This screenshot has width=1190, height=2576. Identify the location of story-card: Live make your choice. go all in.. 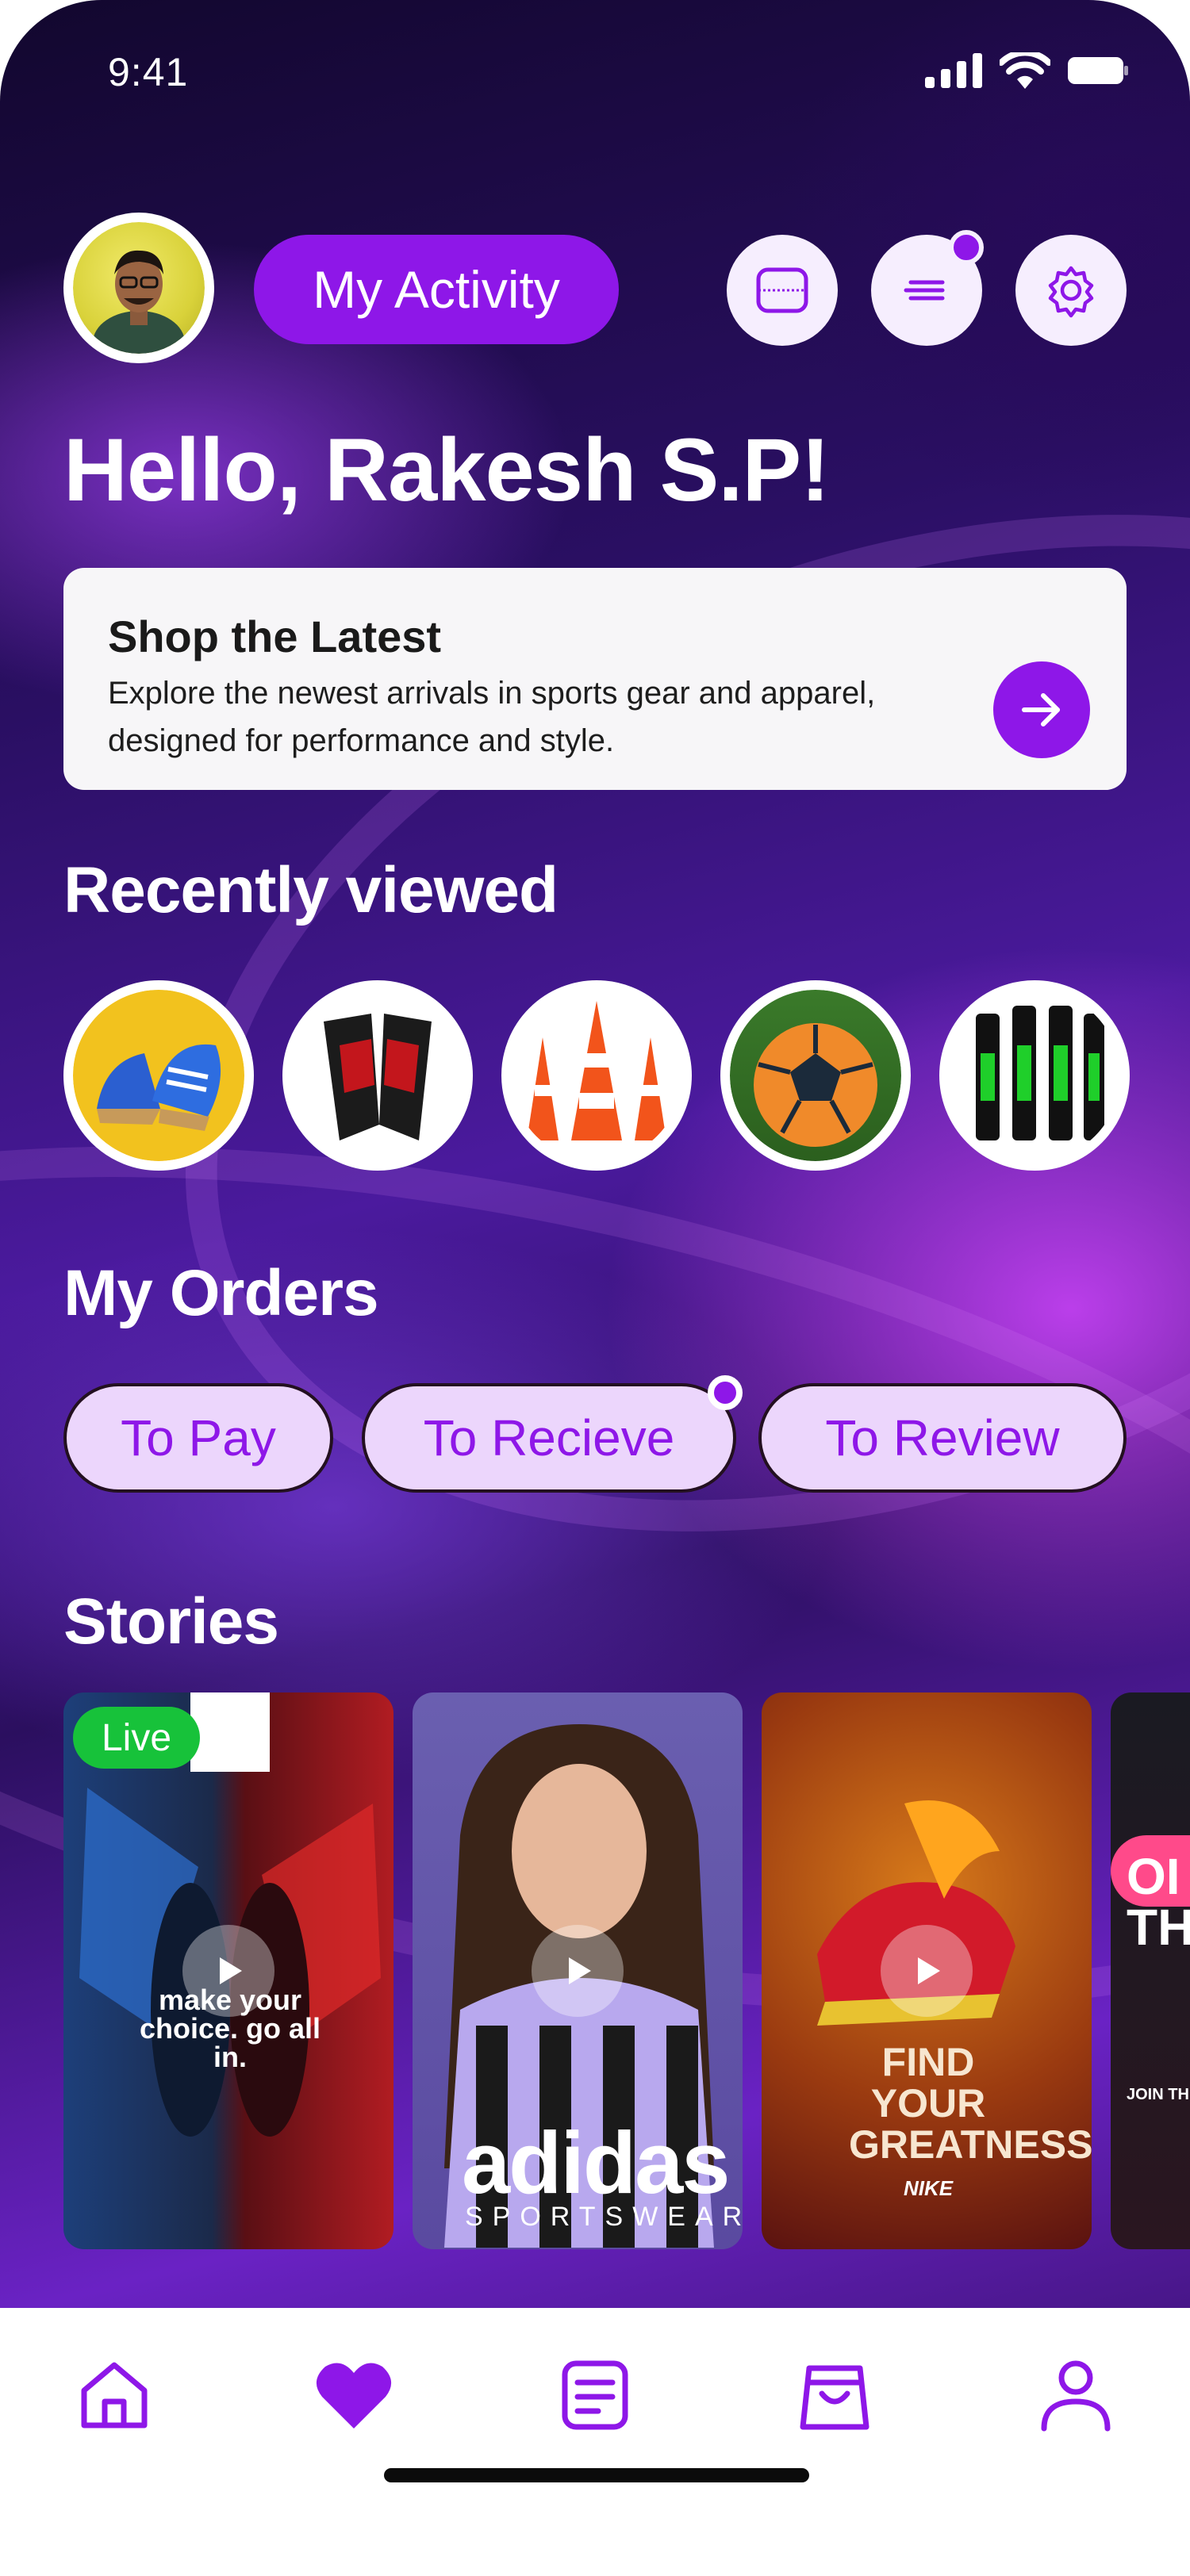
(228, 1970).